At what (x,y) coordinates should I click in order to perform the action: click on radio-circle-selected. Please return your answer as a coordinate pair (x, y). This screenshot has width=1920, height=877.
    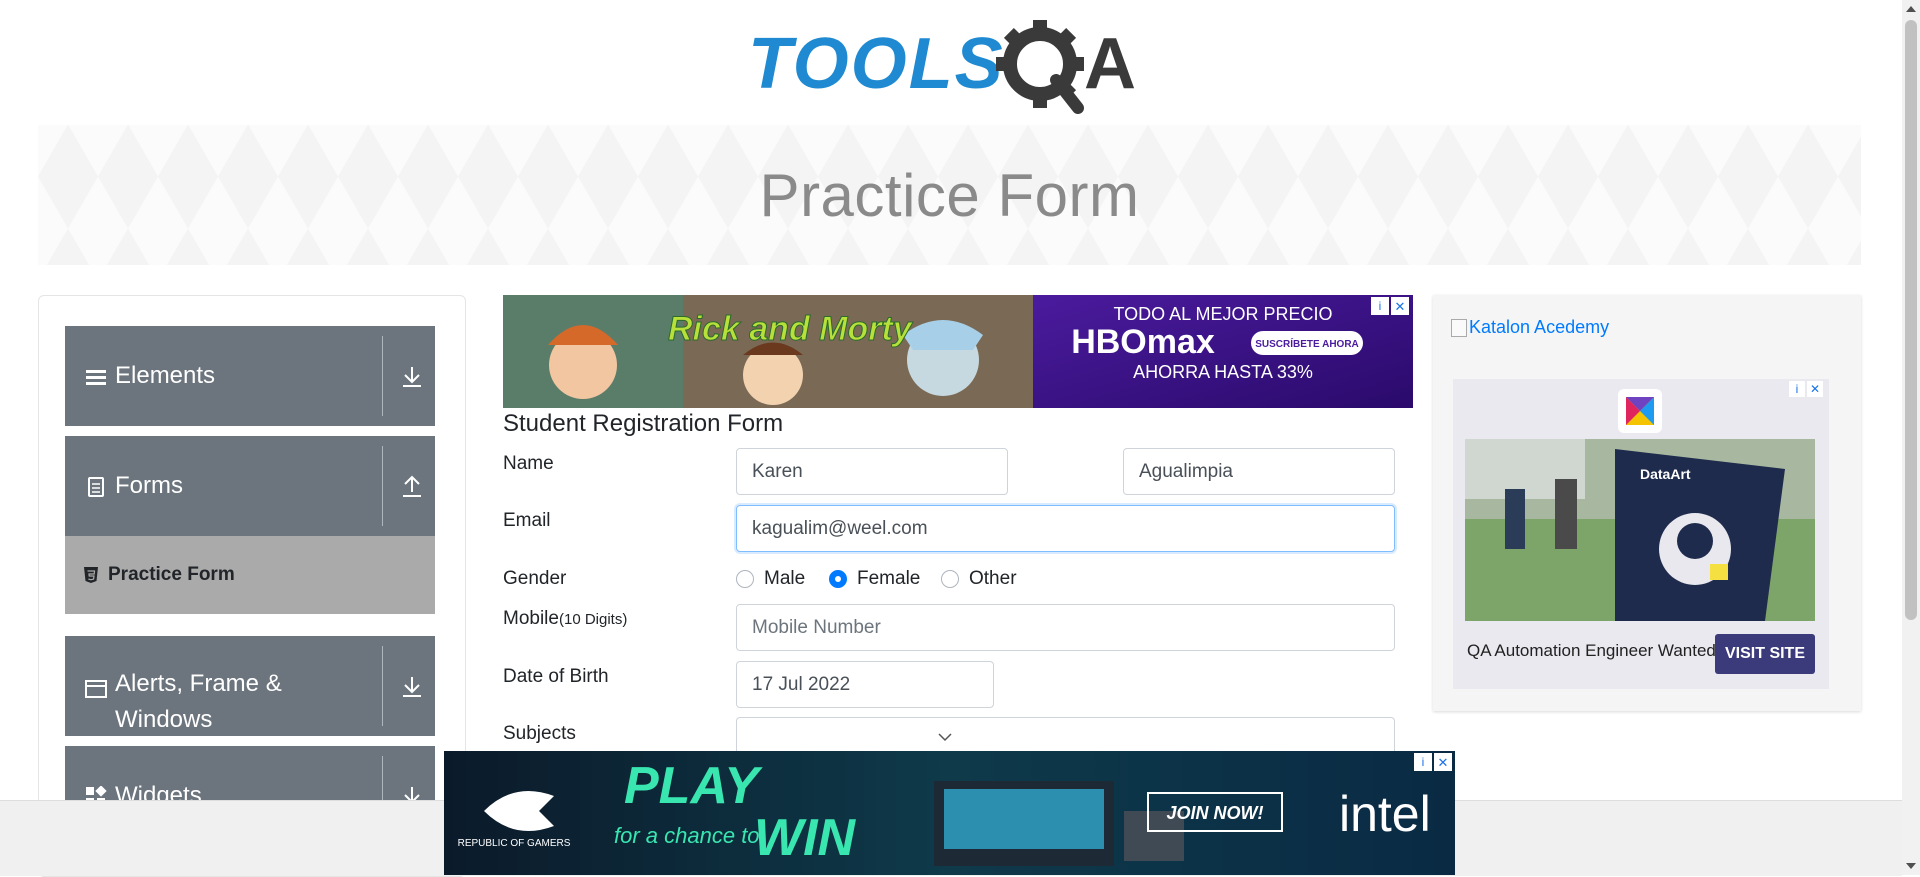
    Looking at the image, I should click on (838, 579).